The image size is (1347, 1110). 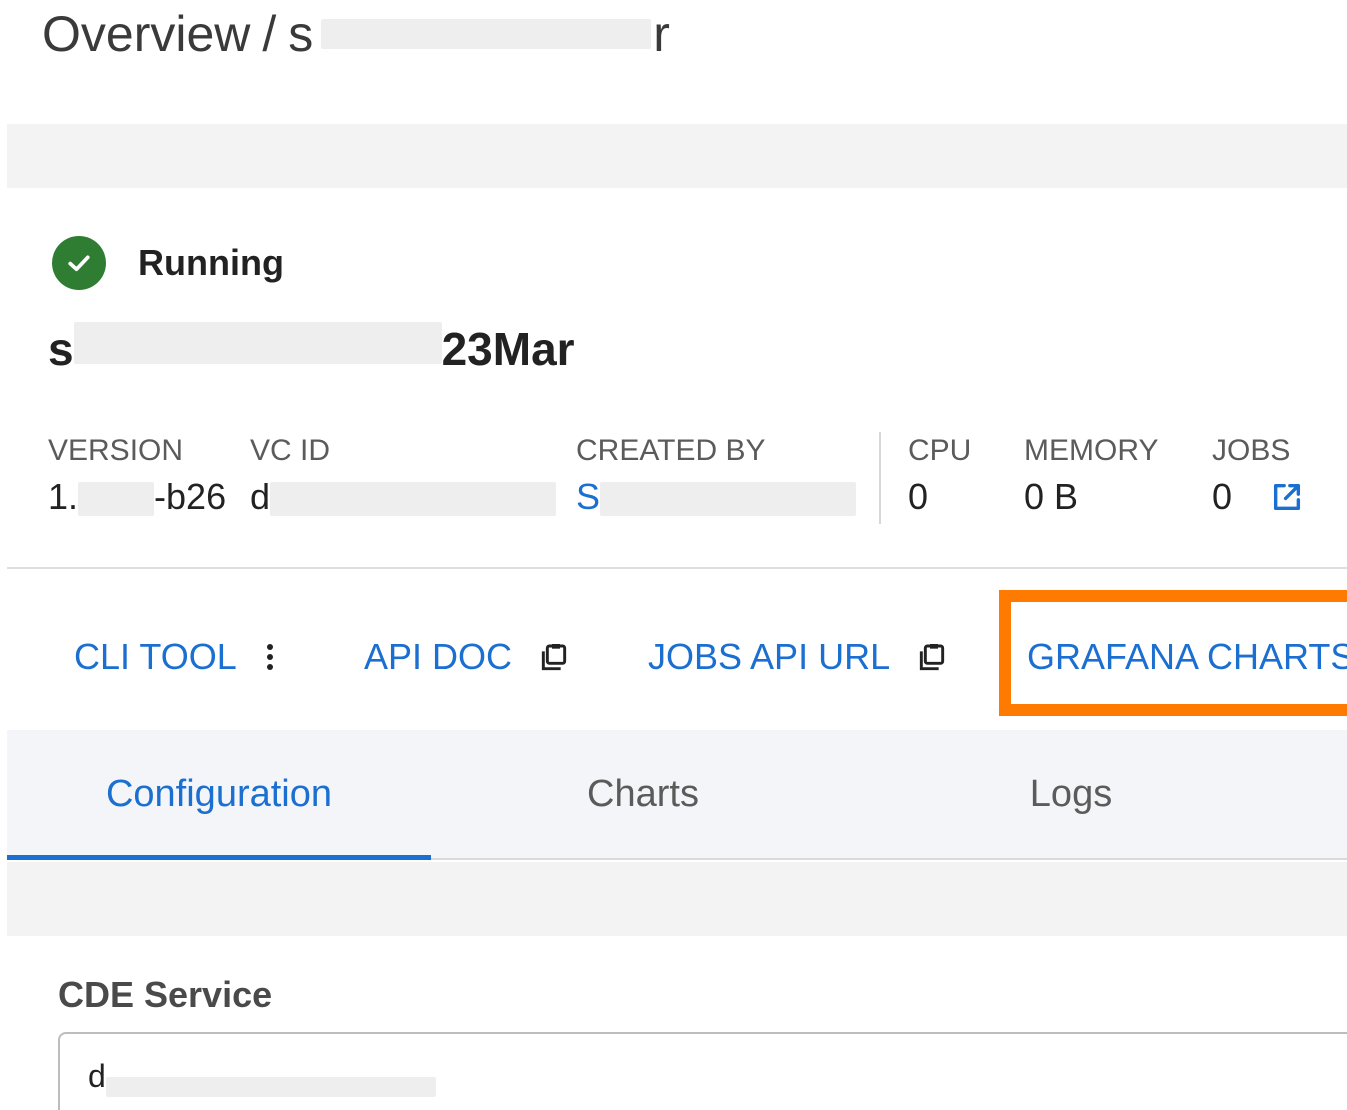 I want to click on breadcrumb: Overview / s r, so click(x=356, y=34).